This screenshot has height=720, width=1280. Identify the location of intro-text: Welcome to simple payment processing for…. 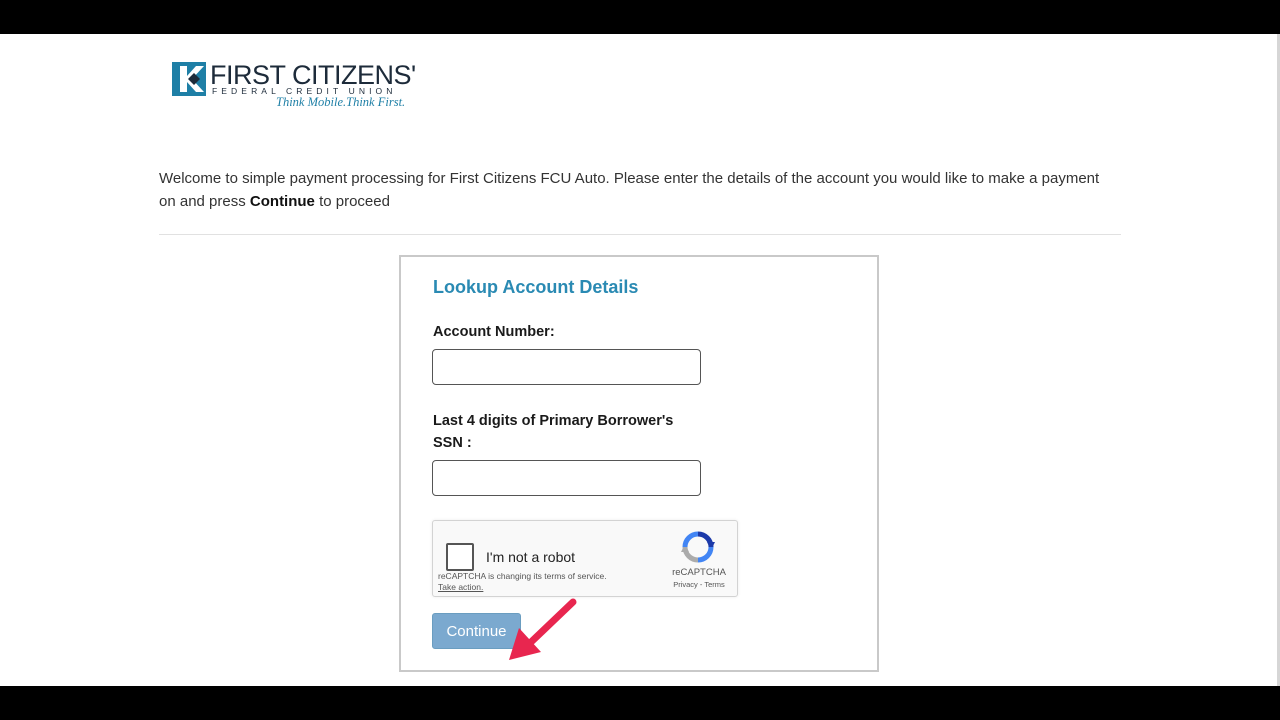
(639, 190).